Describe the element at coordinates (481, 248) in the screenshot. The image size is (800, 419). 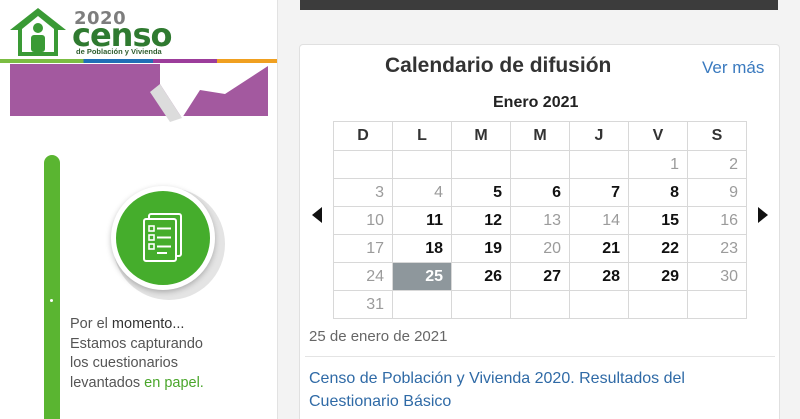
I see `calendar-day-event: 19` at that location.